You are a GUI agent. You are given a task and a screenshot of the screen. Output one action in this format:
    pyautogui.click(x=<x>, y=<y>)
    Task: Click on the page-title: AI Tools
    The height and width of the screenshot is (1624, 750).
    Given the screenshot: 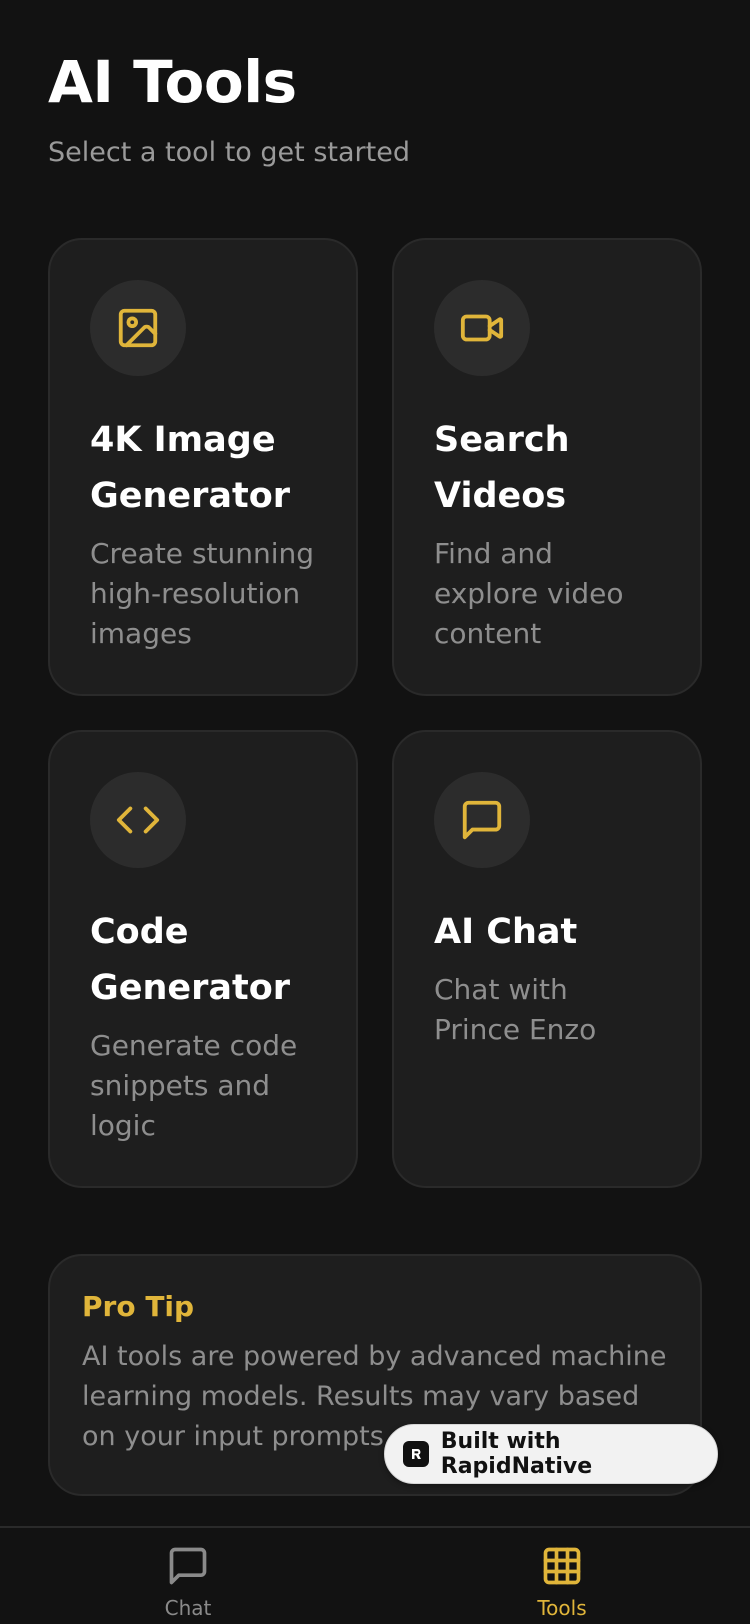 What is the action you would take?
    pyautogui.click(x=172, y=82)
    